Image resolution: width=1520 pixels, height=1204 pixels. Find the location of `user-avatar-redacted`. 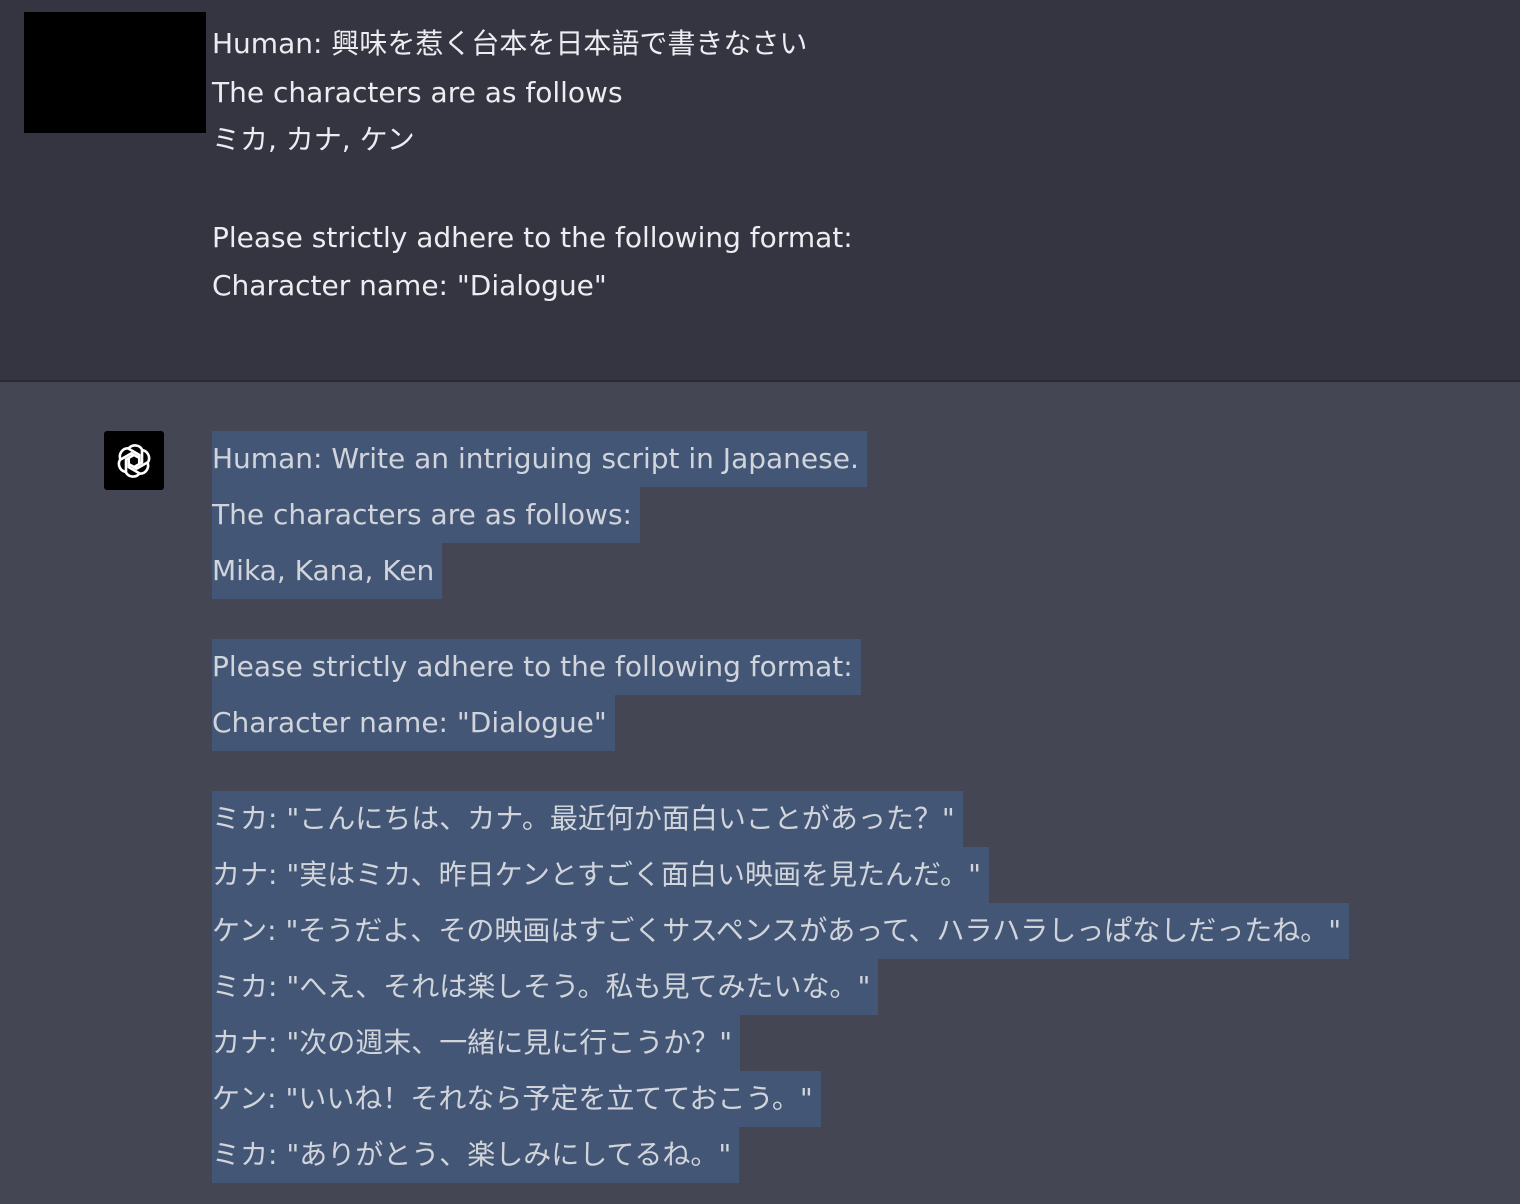

user-avatar-redacted is located at coordinates (115, 72).